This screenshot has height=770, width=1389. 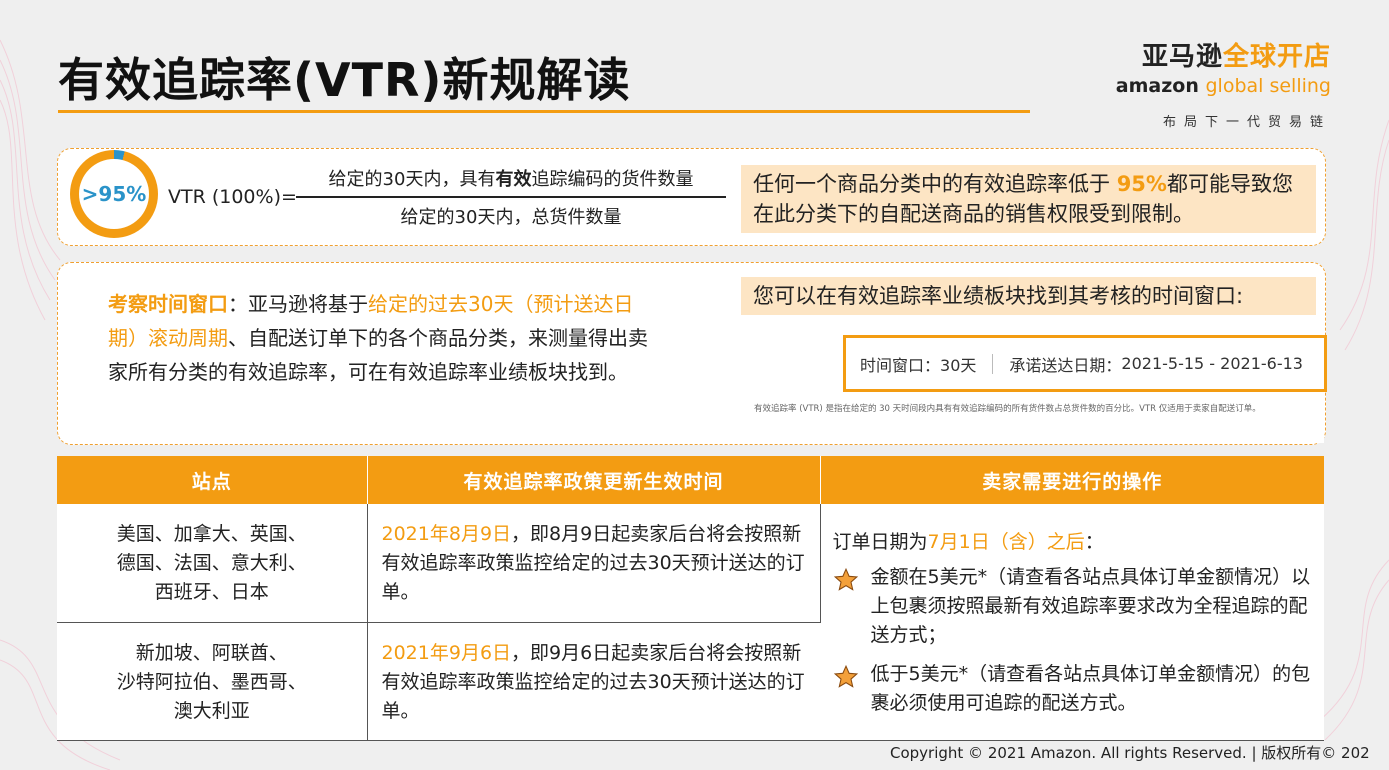 I want to click on site-line: 新加坡、阿联酋、, so click(x=211, y=652).